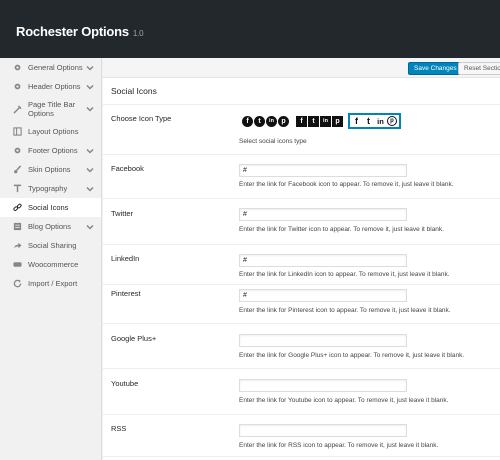  Describe the element at coordinates (72, 31) in the screenshot. I see `panel-title-text: Rochester Options` at that location.